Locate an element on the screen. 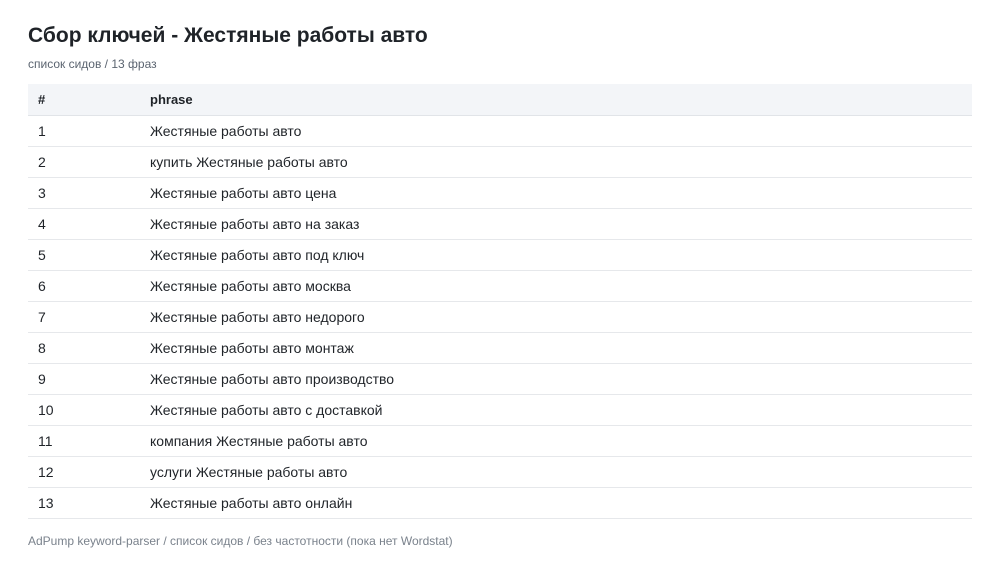 The height and width of the screenshot is (565, 1000). table-row: 1 Жестяные работы авто is located at coordinates (500, 131).